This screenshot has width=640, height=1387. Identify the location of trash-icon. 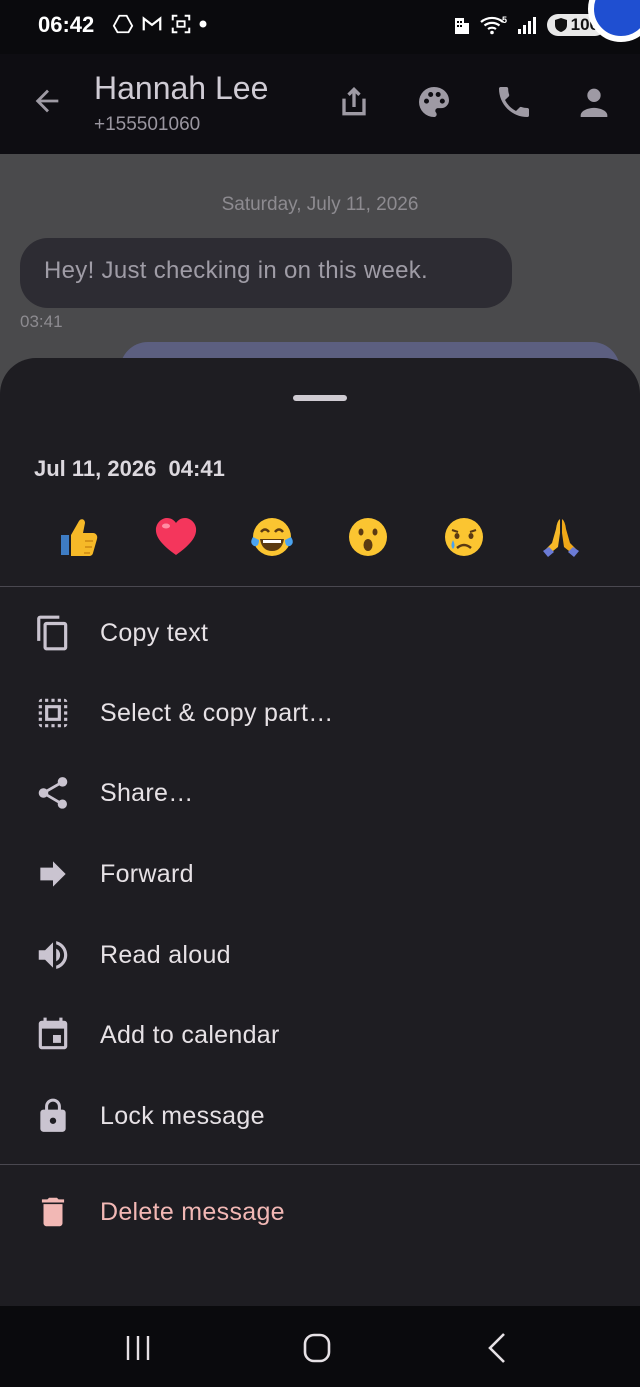
(53, 1212).